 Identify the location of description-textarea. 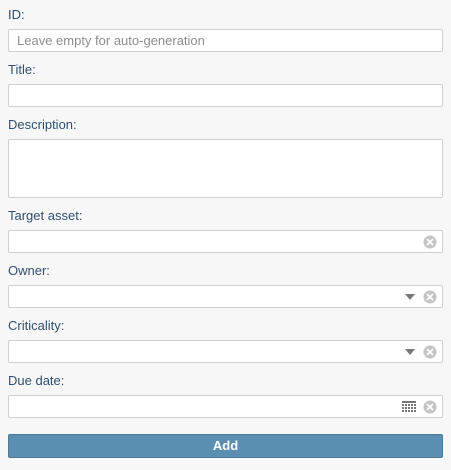
(225, 168).